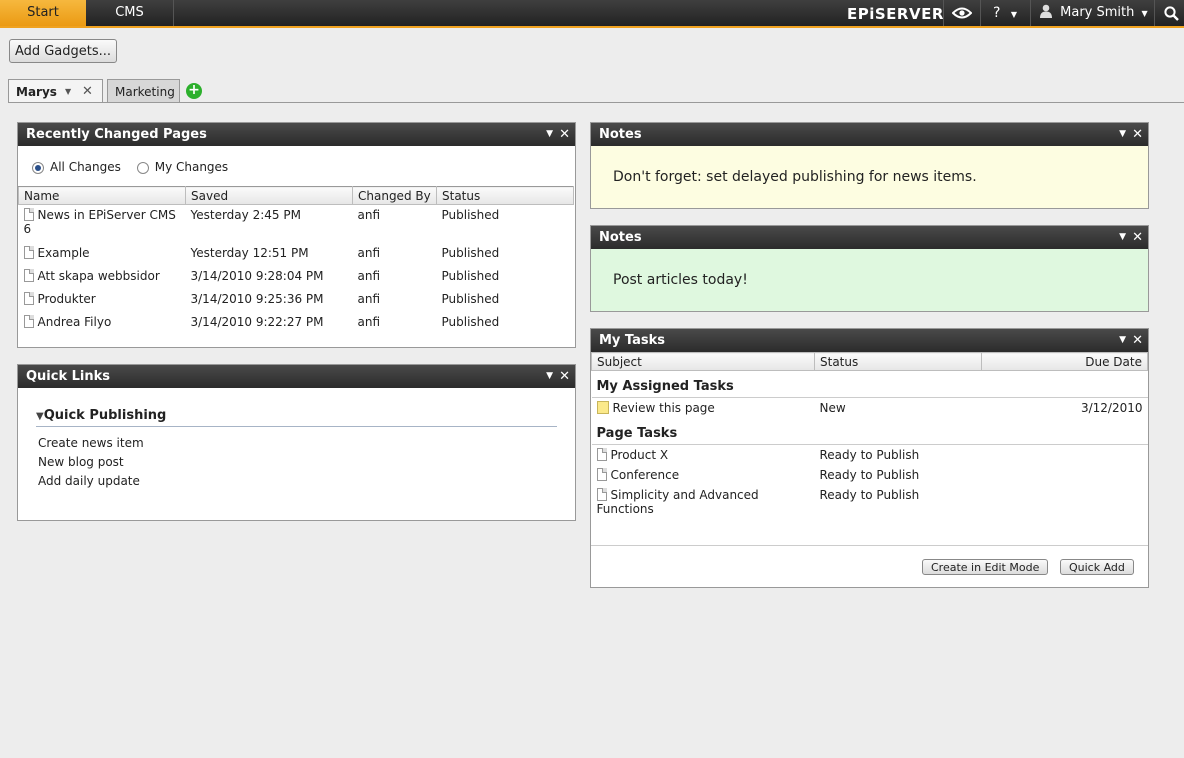 This screenshot has height=758, width=1184. I want to click on help-icon: ?, so click(996, 13).